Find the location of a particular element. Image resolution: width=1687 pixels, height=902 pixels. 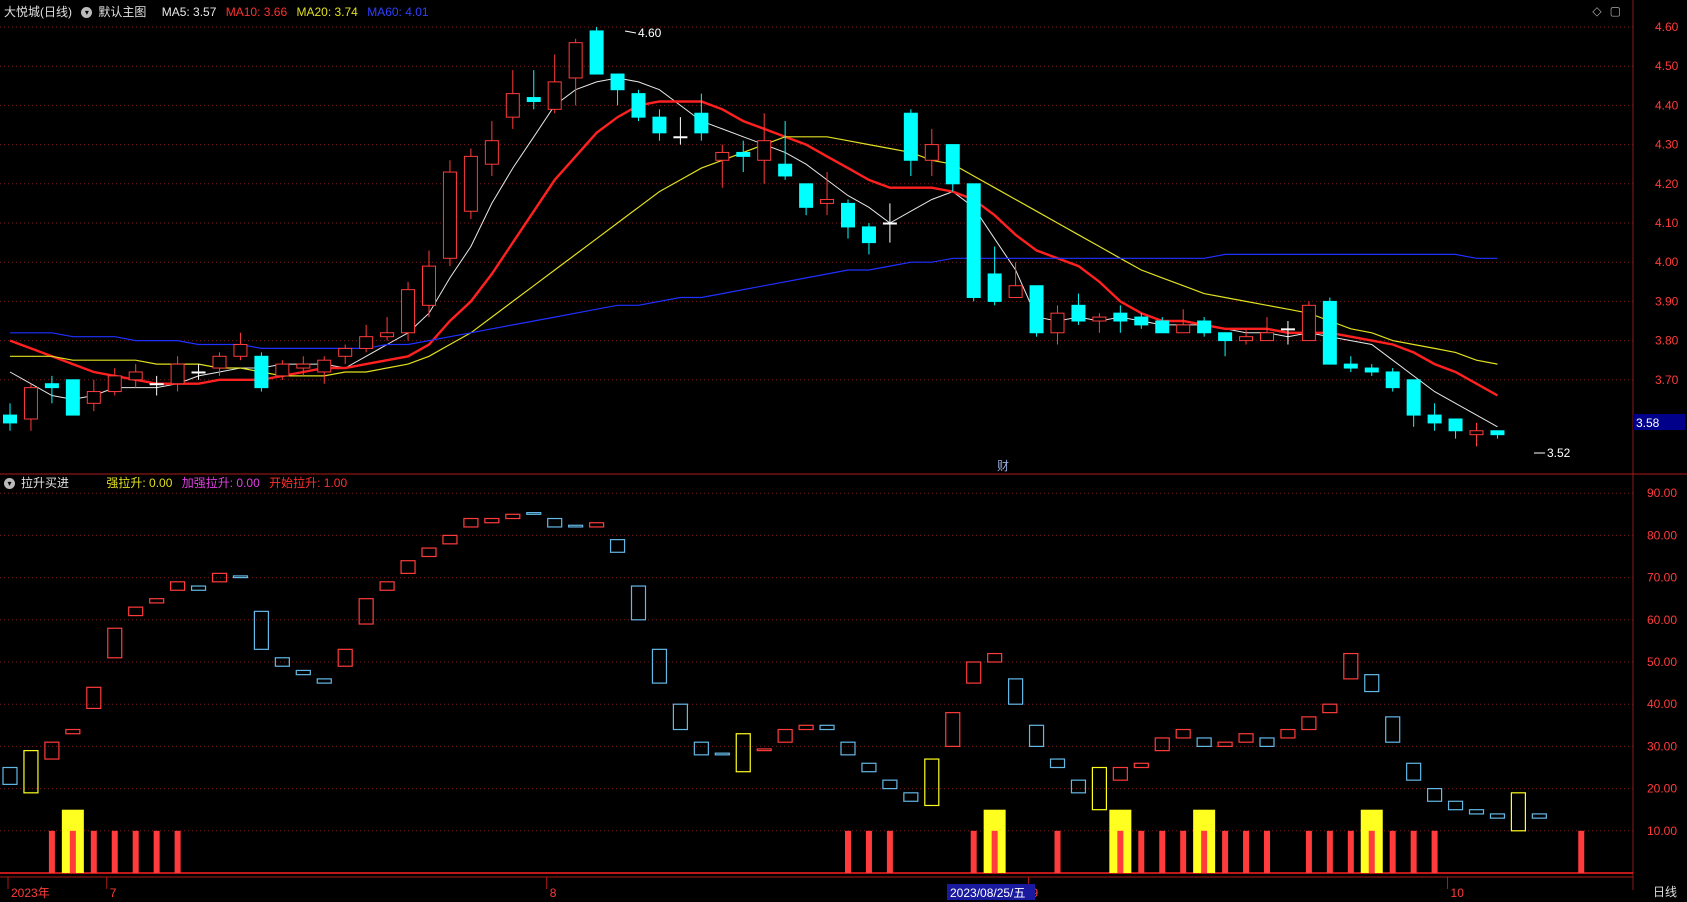

indicator-tick-label: 40.00 is located at coordinates (1662, 704).